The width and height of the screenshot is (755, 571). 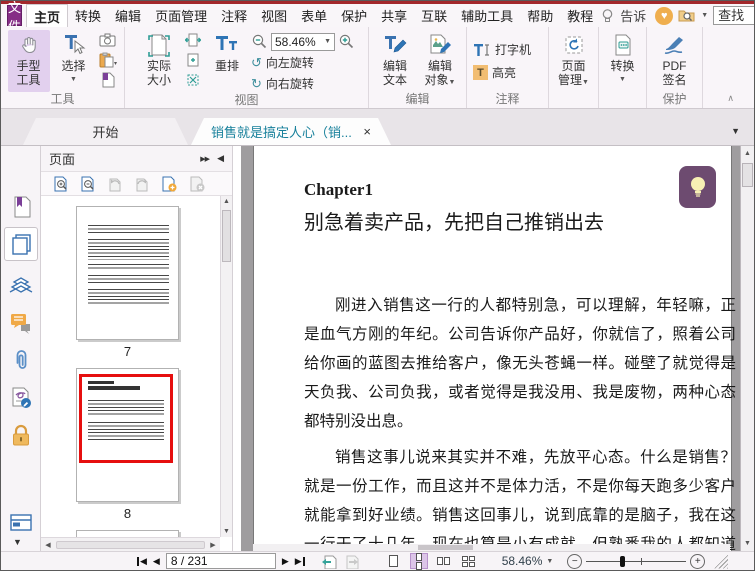 I want to click on doc-scroll-up-icon: ▲, so click(x=747, y=153).